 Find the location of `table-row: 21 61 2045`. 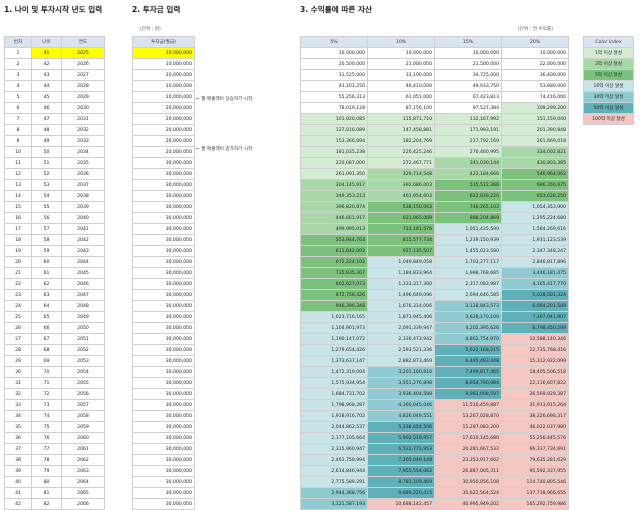

table-row: 21 61 2045 is located at coordinates (54, 273).